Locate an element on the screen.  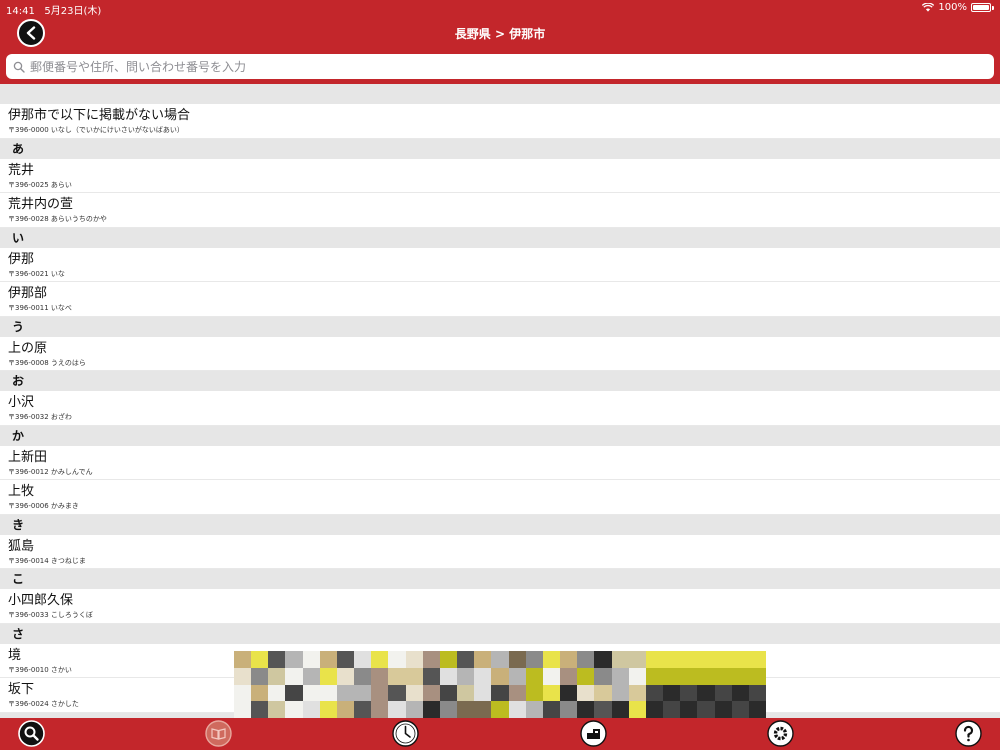
list-item: 伊那 〒396-0021 いな is located at coordinates (500, 264).